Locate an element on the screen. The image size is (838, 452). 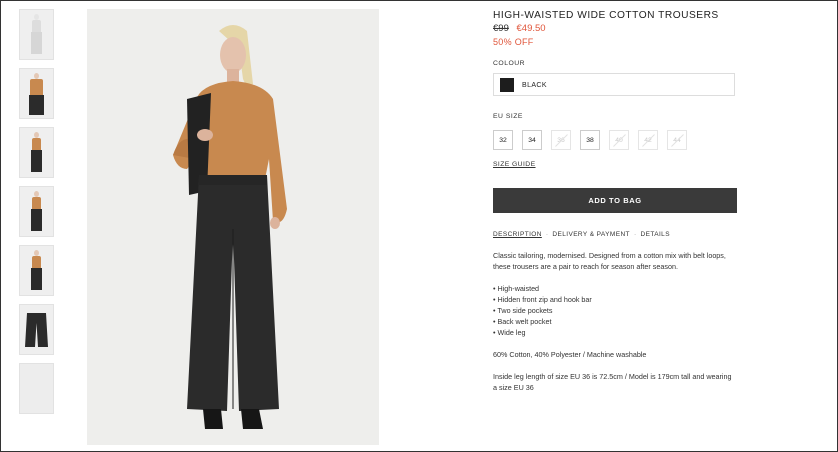
size-label: EU SIZE is located at coordinates (508, 116).